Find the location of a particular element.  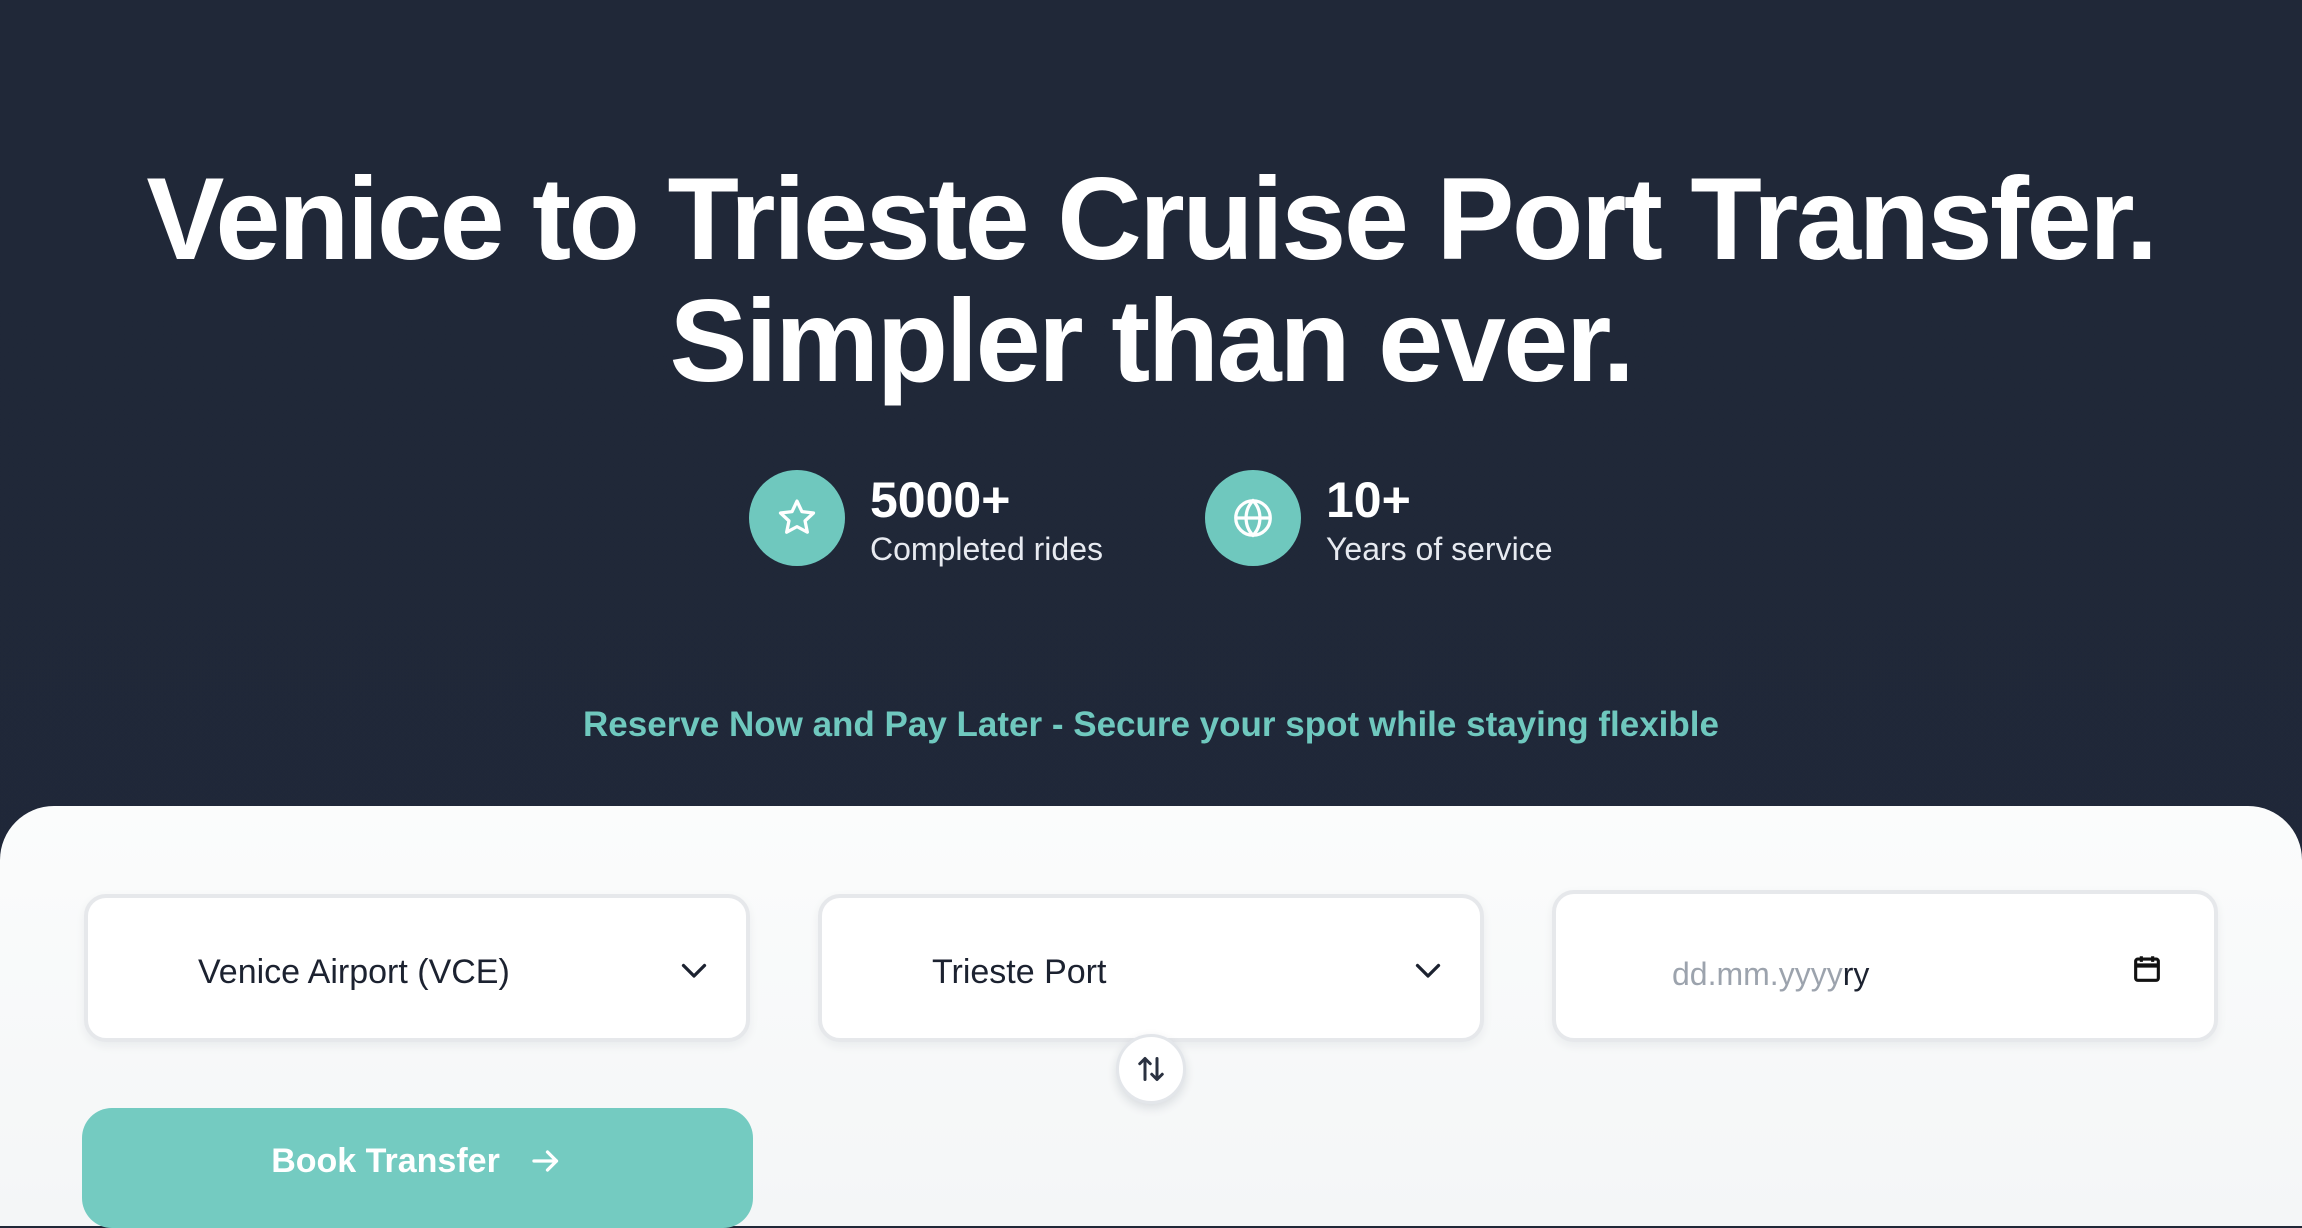

swap-vertical-icon is located at coordinates (1151, 1069).